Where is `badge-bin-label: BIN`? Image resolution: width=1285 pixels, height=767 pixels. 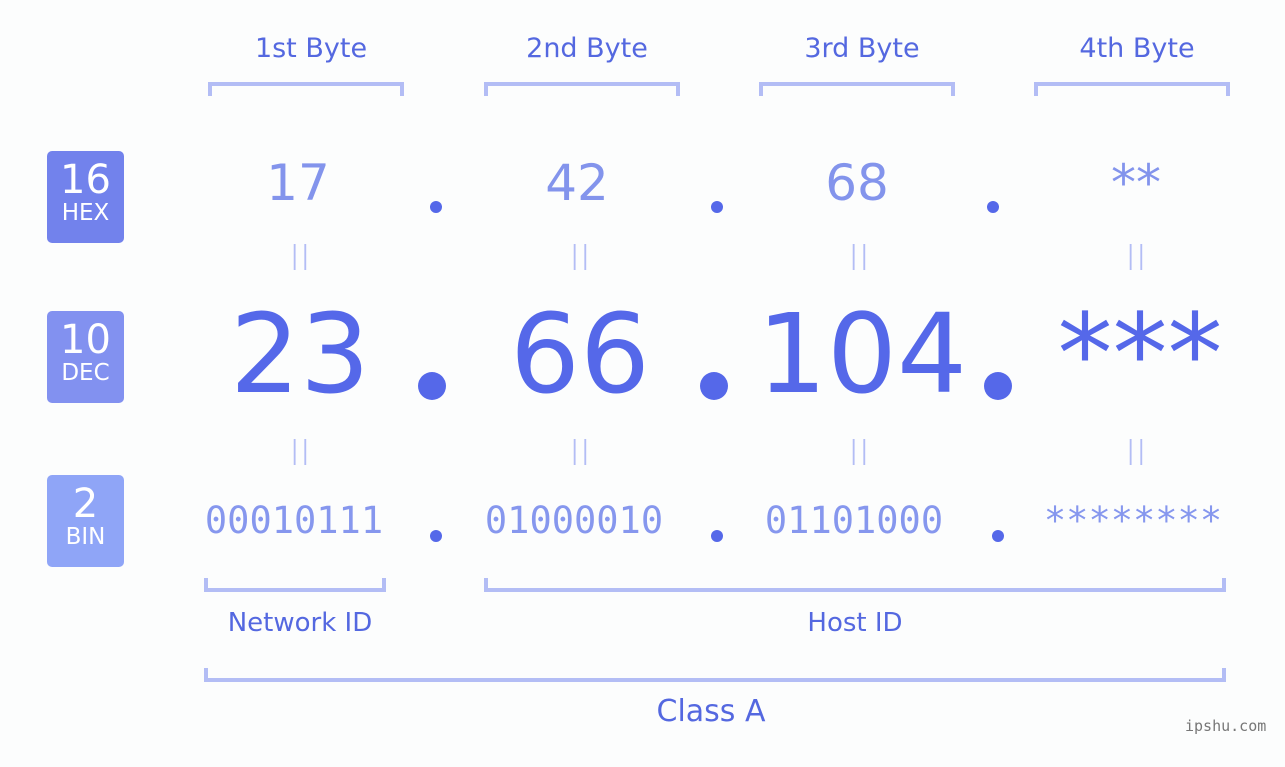 badge-bin-label: BIN is located at coordinates (85, 537).